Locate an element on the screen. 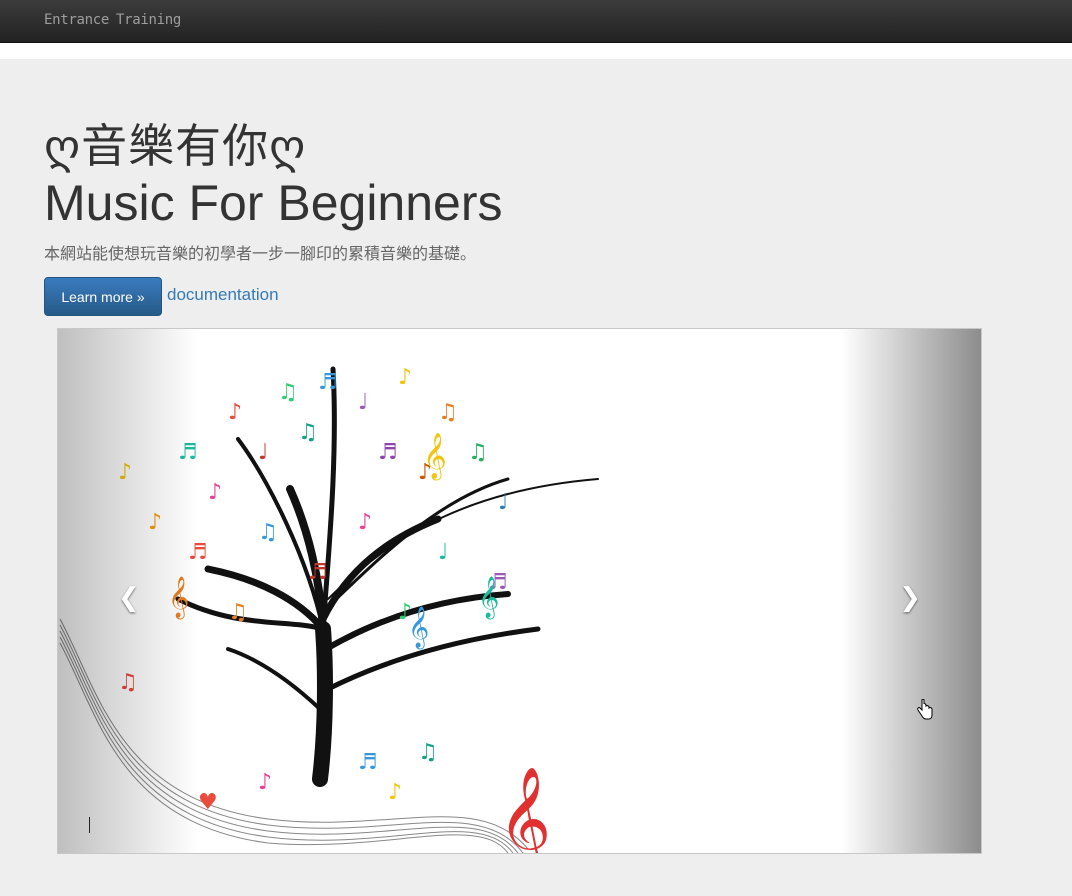 The width and height of the screenshot is (1072, 896). carousel-prev-control: ❮ is located at coordinates (128, 591).